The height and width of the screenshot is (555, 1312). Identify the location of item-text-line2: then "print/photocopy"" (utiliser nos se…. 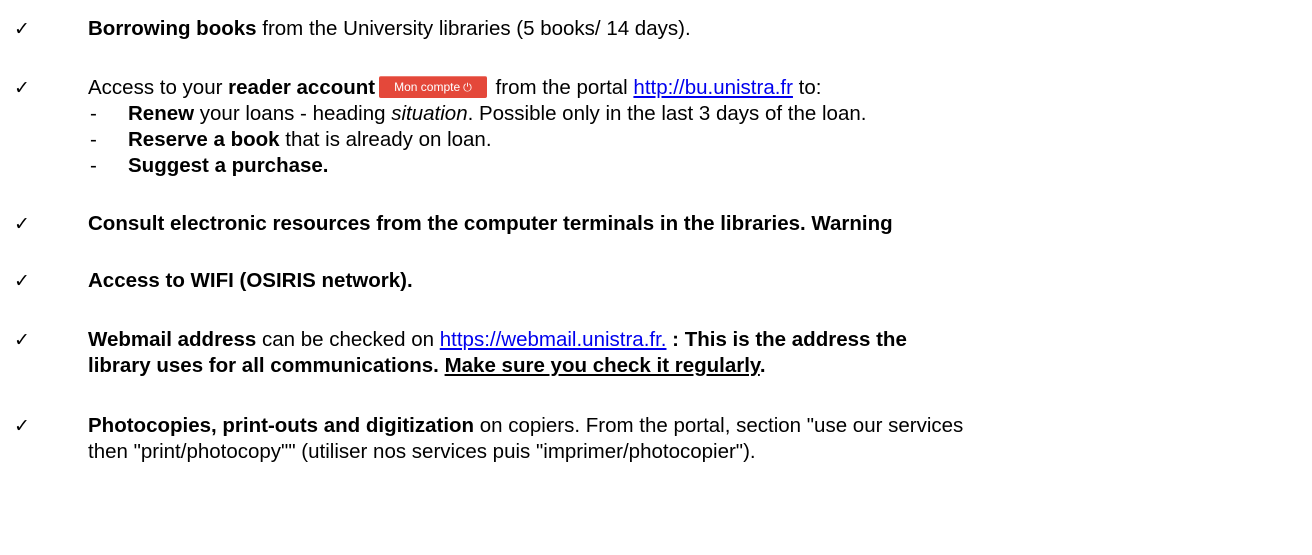
(422, 451).